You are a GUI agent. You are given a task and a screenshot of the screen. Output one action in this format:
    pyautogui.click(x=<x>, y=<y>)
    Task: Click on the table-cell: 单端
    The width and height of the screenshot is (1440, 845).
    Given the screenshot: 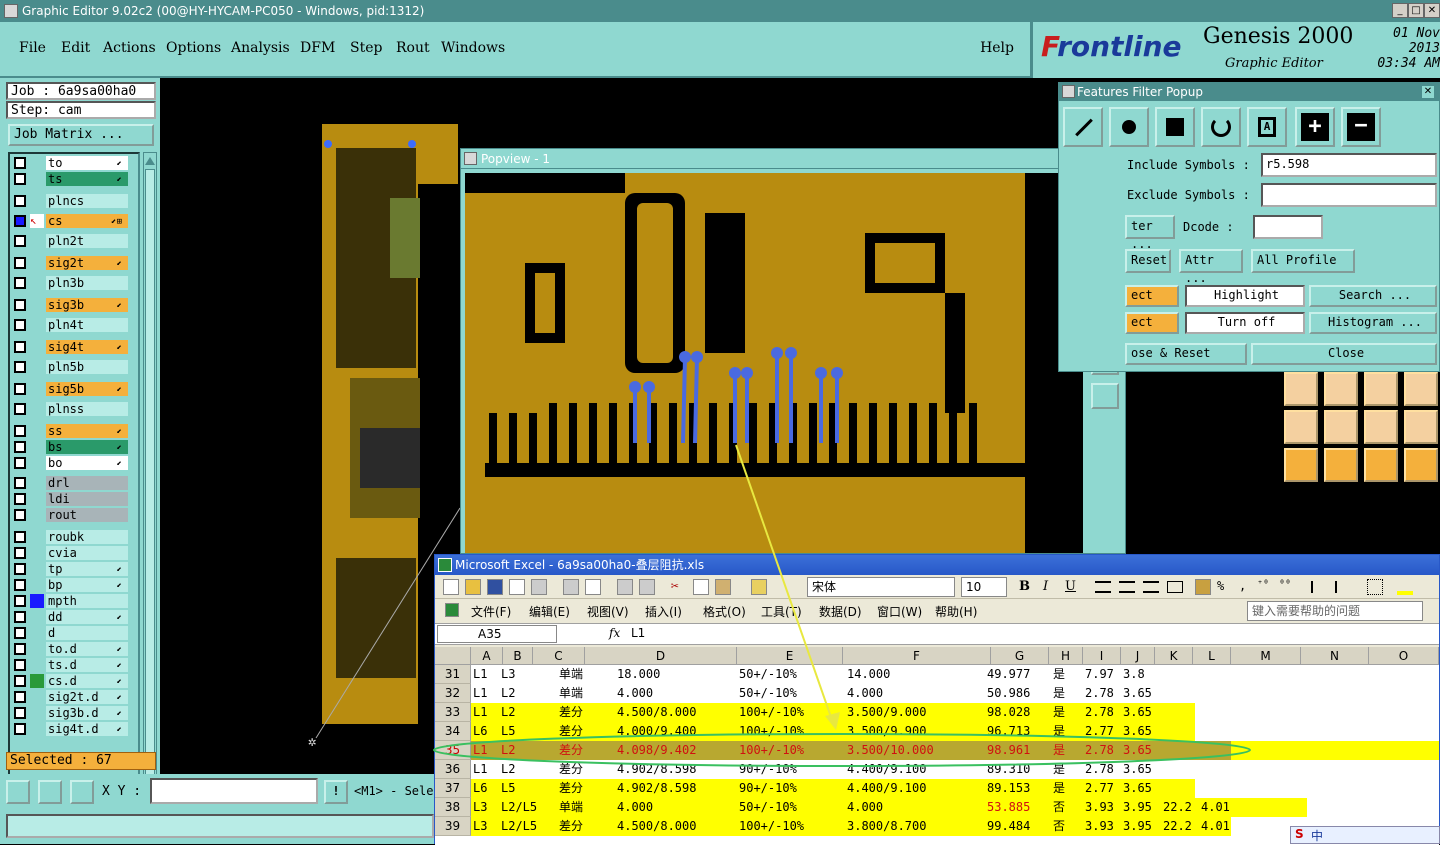 What is the action you would take?
    pyautogui.click(x=571, y=693)
    